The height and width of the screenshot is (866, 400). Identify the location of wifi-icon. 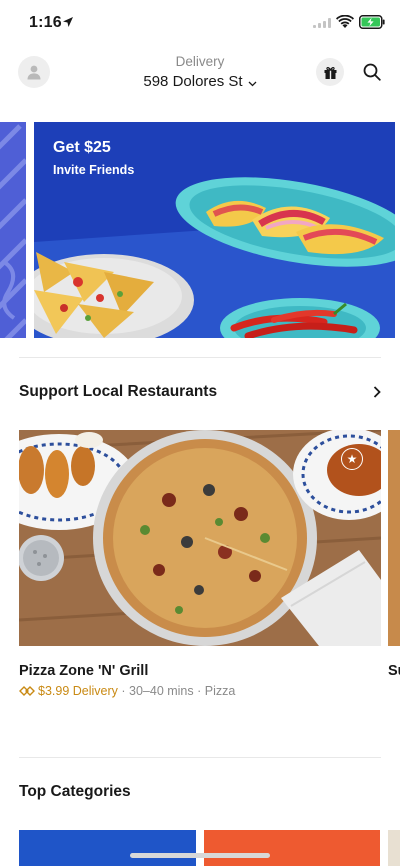
(345, 21).